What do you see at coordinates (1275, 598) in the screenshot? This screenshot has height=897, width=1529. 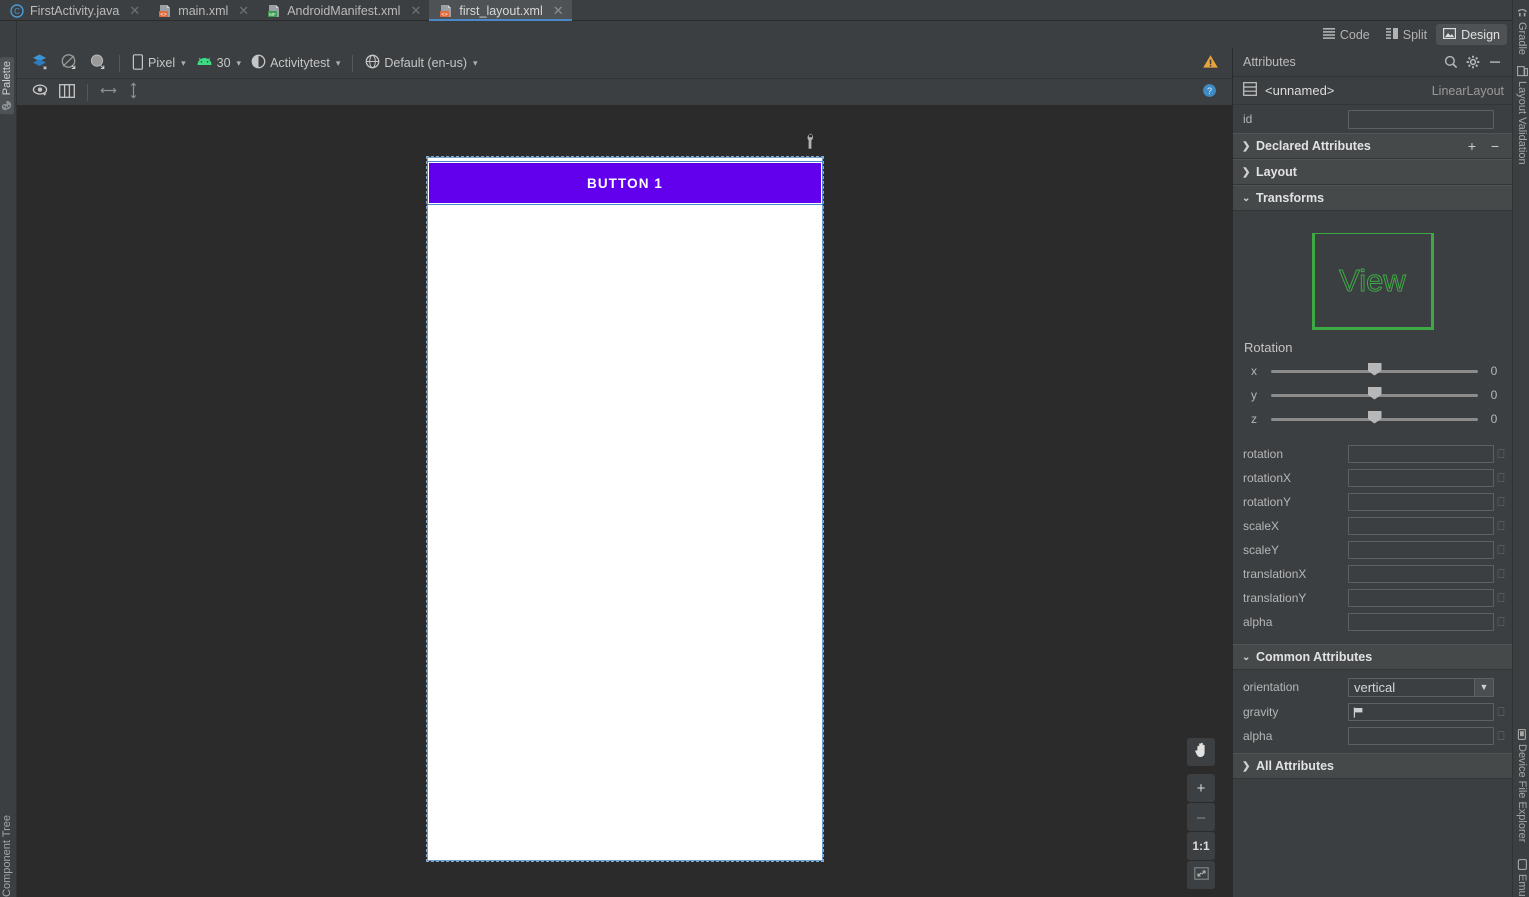 I see `attribute-label: translationY` at bounding box center [1275, 598].